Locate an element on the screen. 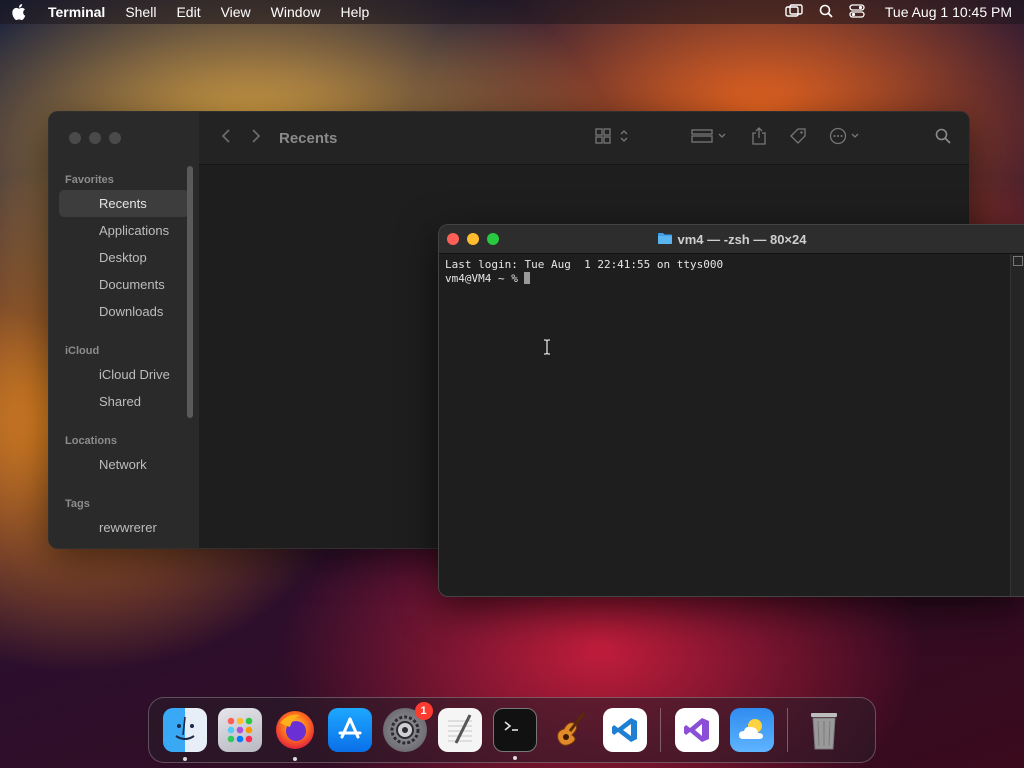  menu-window: Window is located at coordinates (296, 12).